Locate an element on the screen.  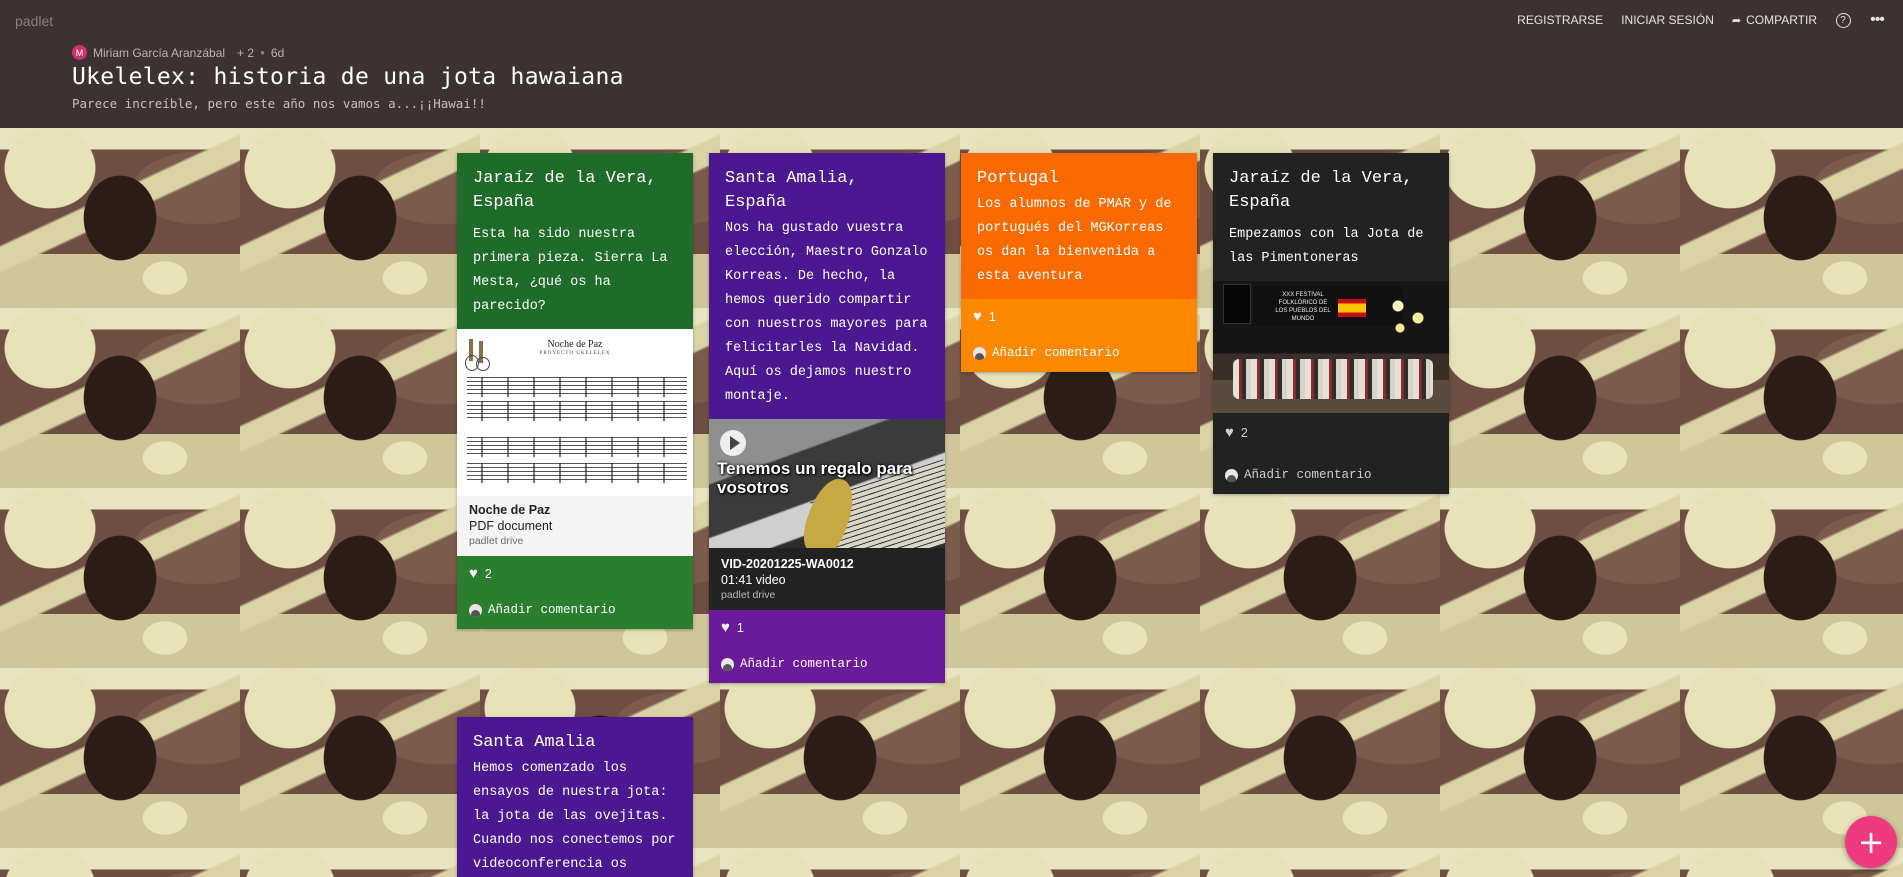
stage-lights is located at coordinates (1413, 316).